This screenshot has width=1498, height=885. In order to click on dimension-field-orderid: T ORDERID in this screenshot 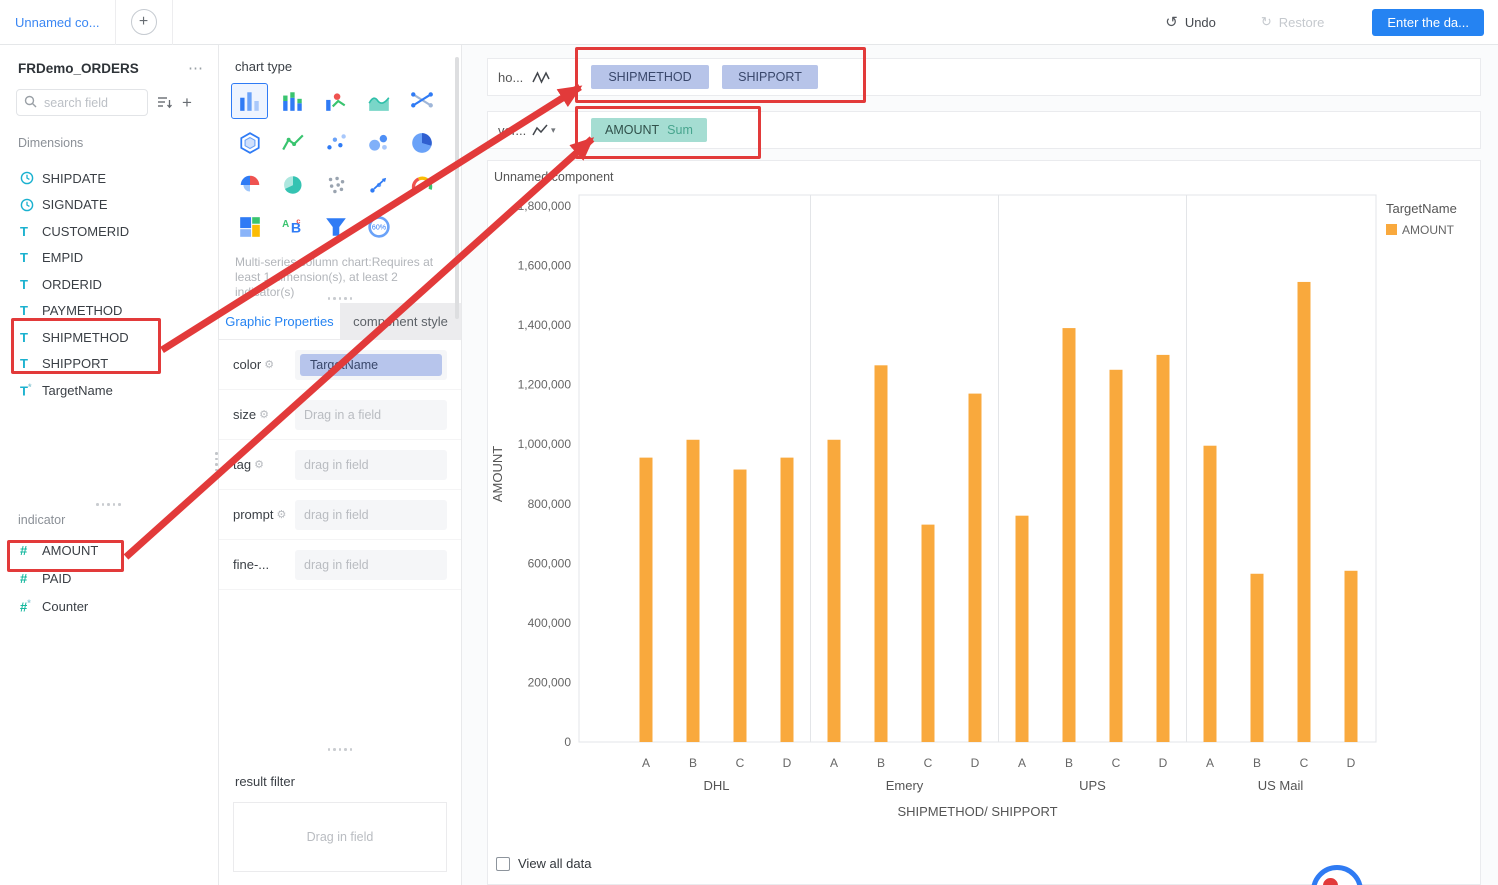, I will do `click(108, 284)`.